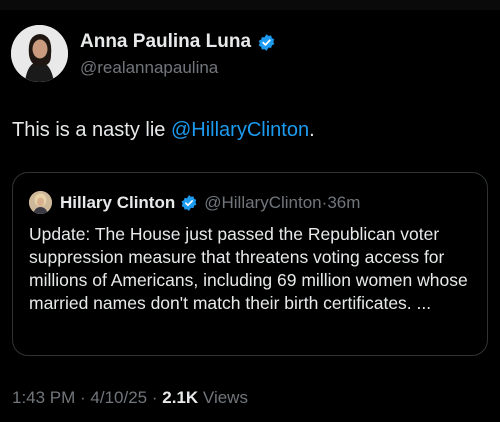  What do you see at coordinates (223, 397) in the screenshot?
I see `views-label: Views` at bounding box center [223, 397].